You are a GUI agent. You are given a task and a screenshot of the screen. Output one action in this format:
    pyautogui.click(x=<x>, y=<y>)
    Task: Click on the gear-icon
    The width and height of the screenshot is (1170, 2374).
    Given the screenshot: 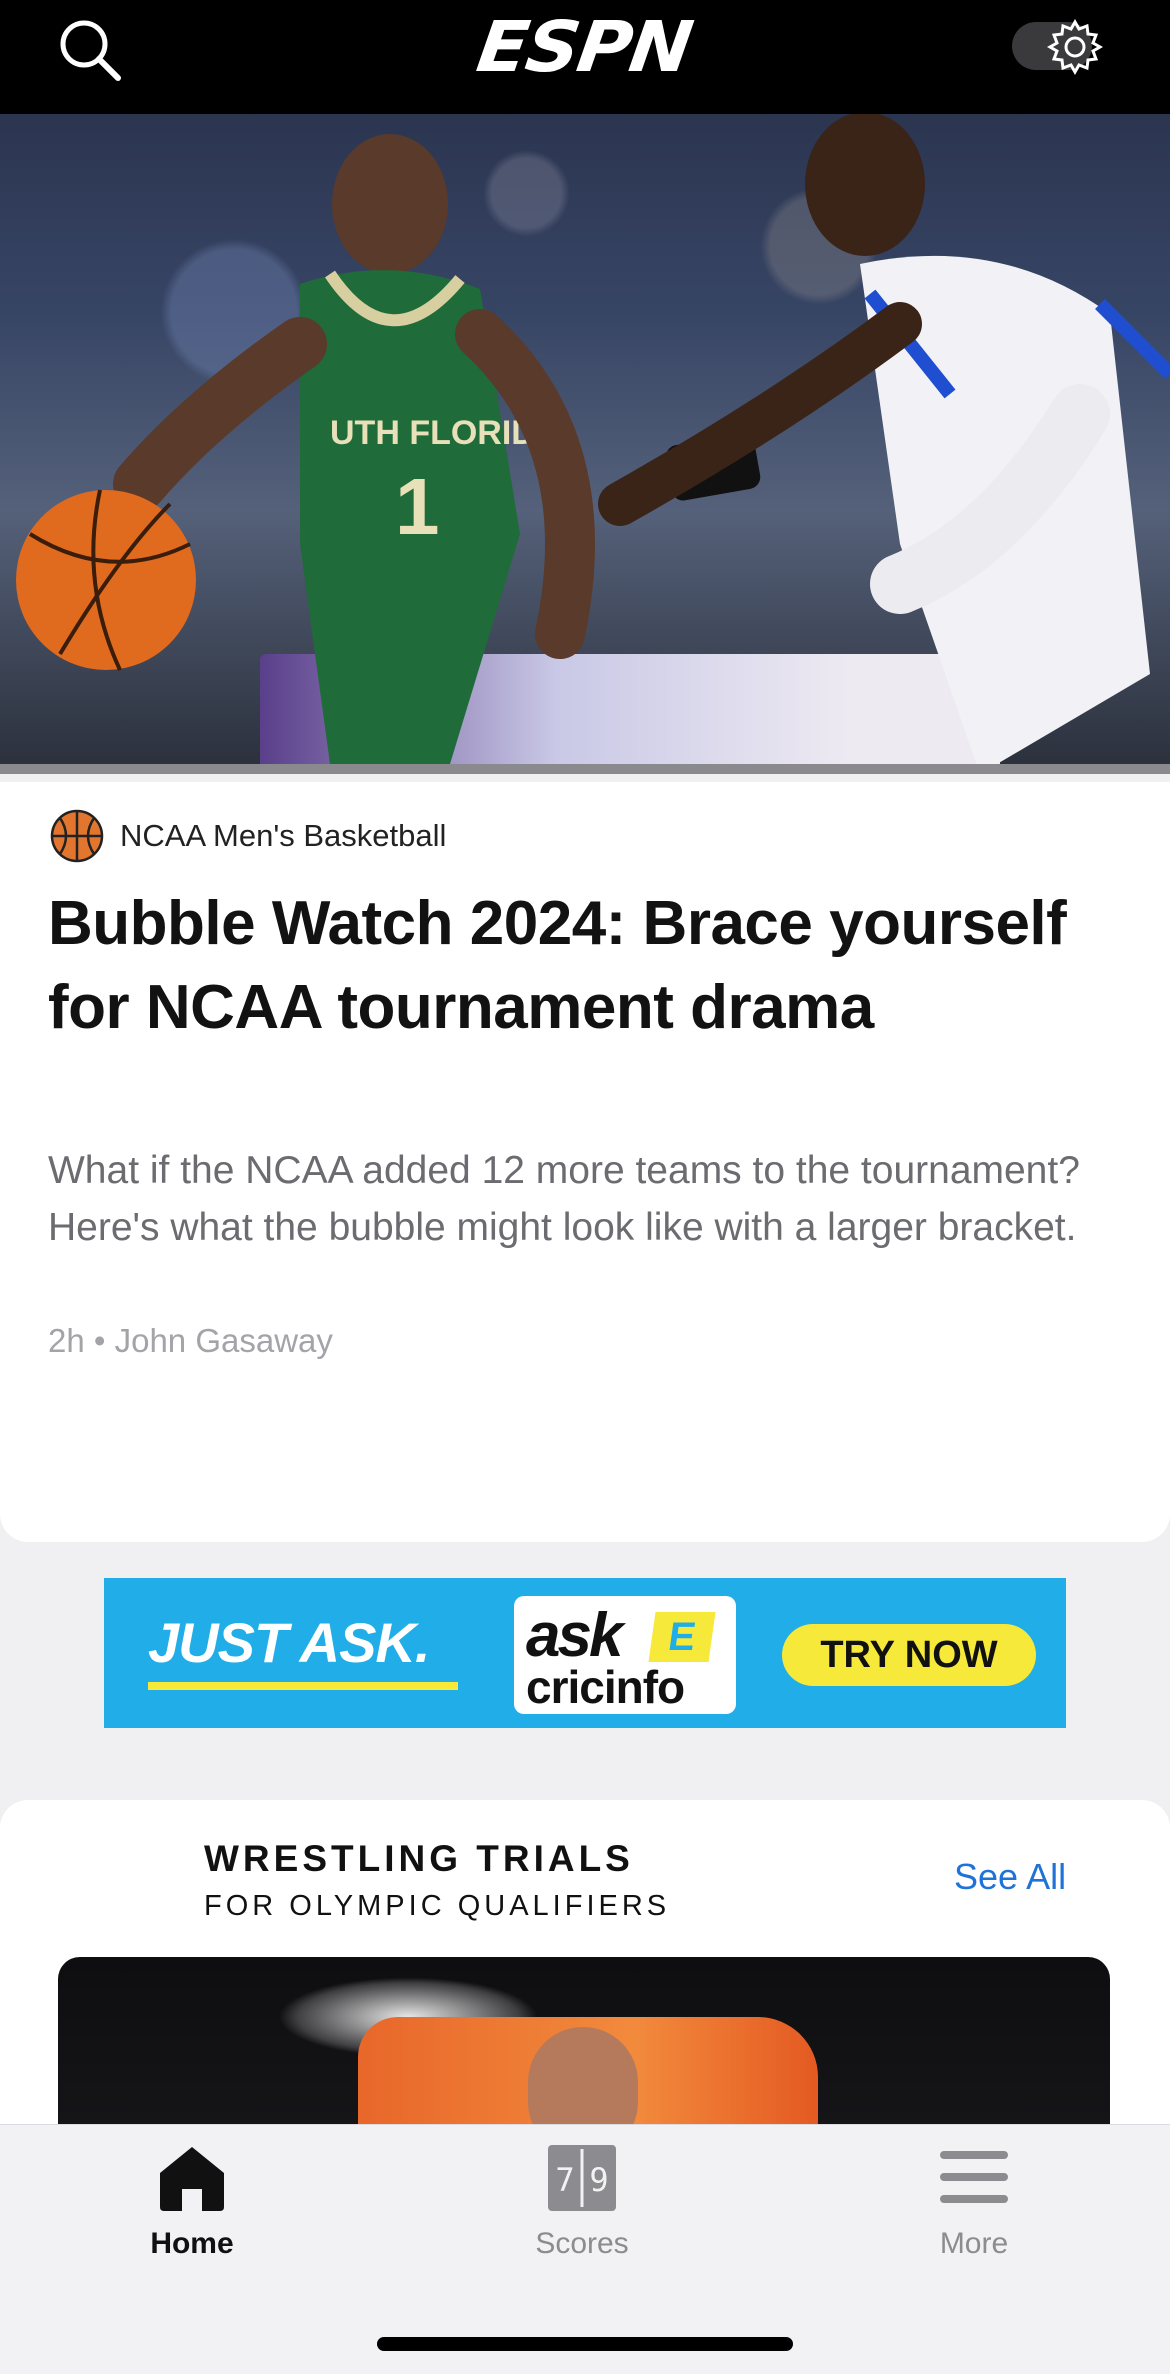 What is the action you would take?
    pyautogui.click(x=1075, y=47)
    